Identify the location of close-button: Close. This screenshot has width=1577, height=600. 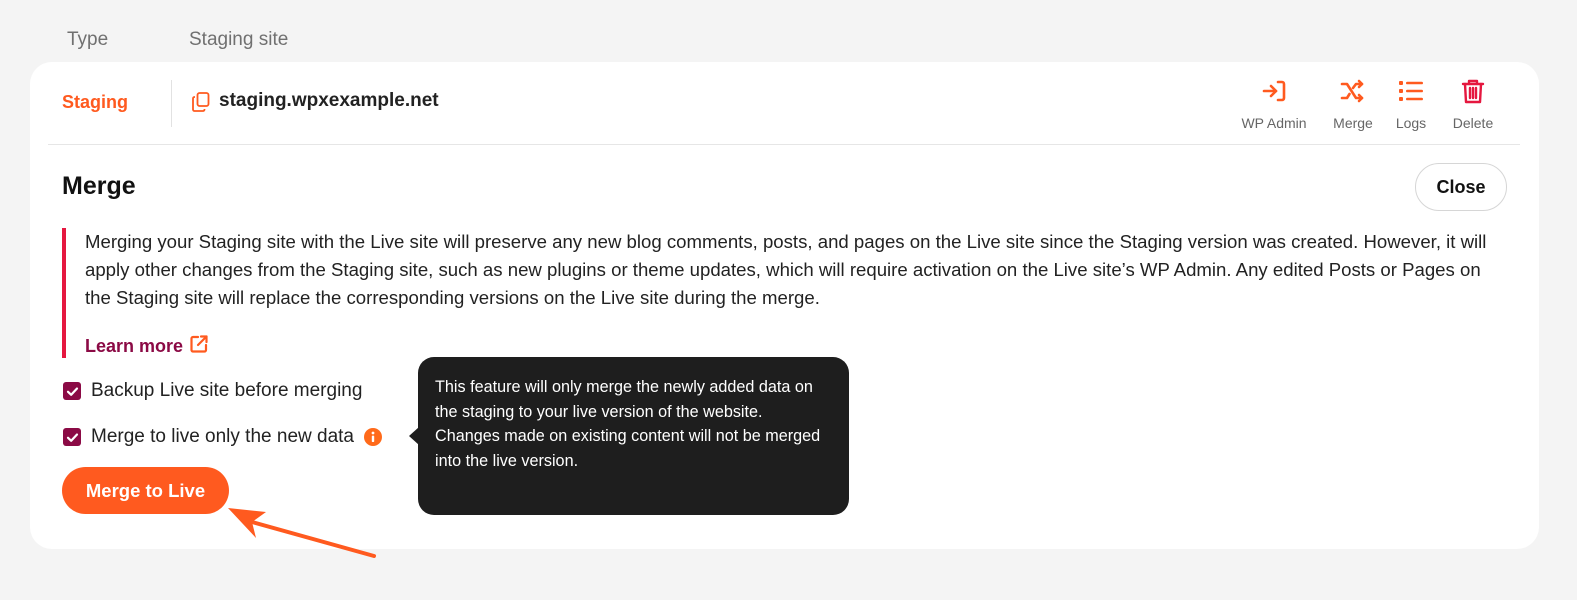
(1461, 187).